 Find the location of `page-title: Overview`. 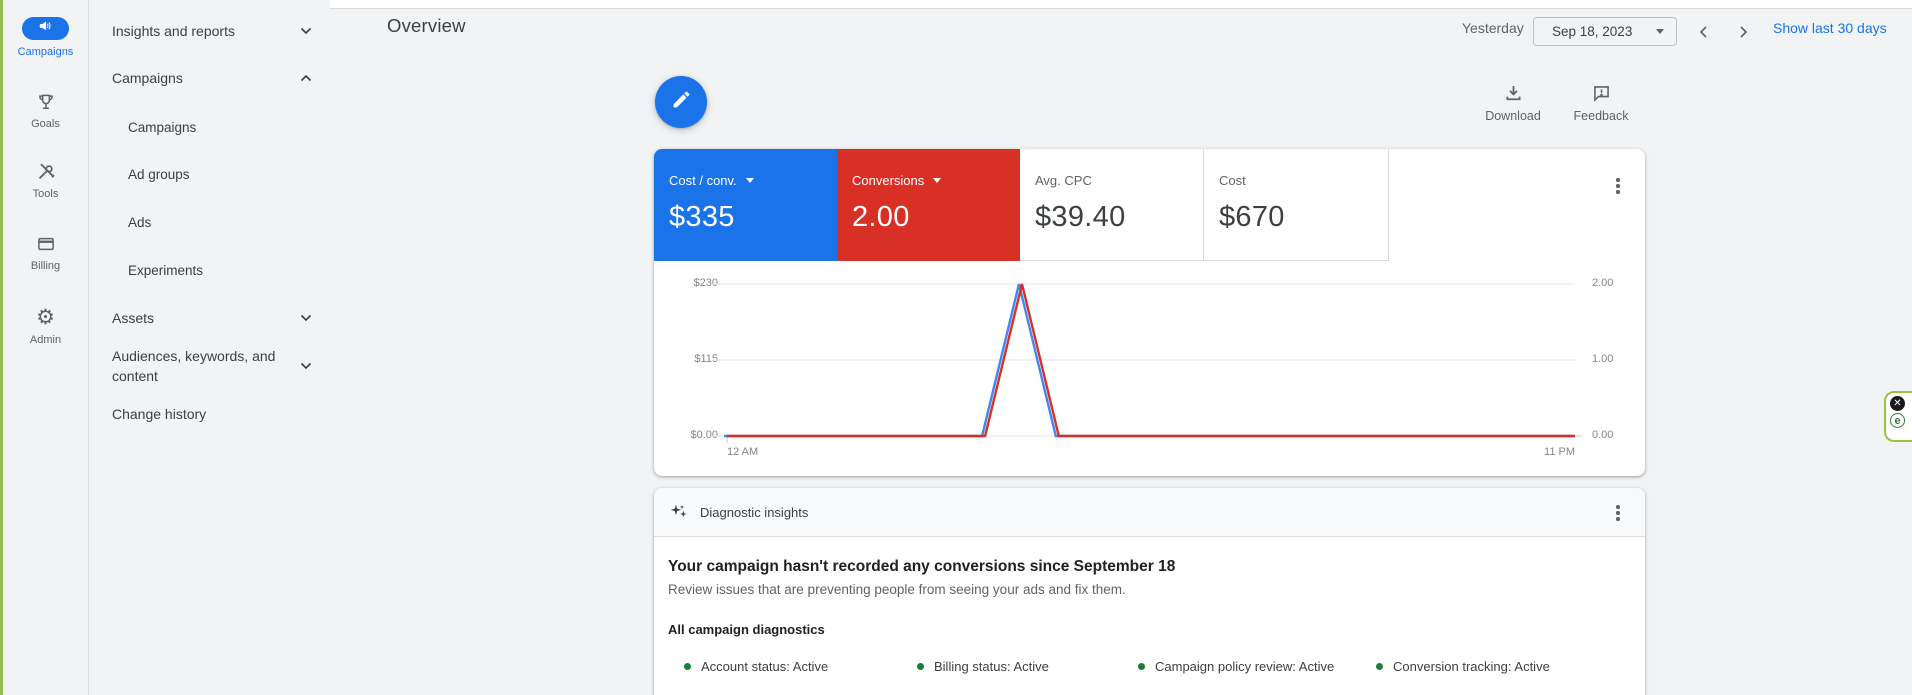

page-title: Overview is located at coordinates (426, 25).